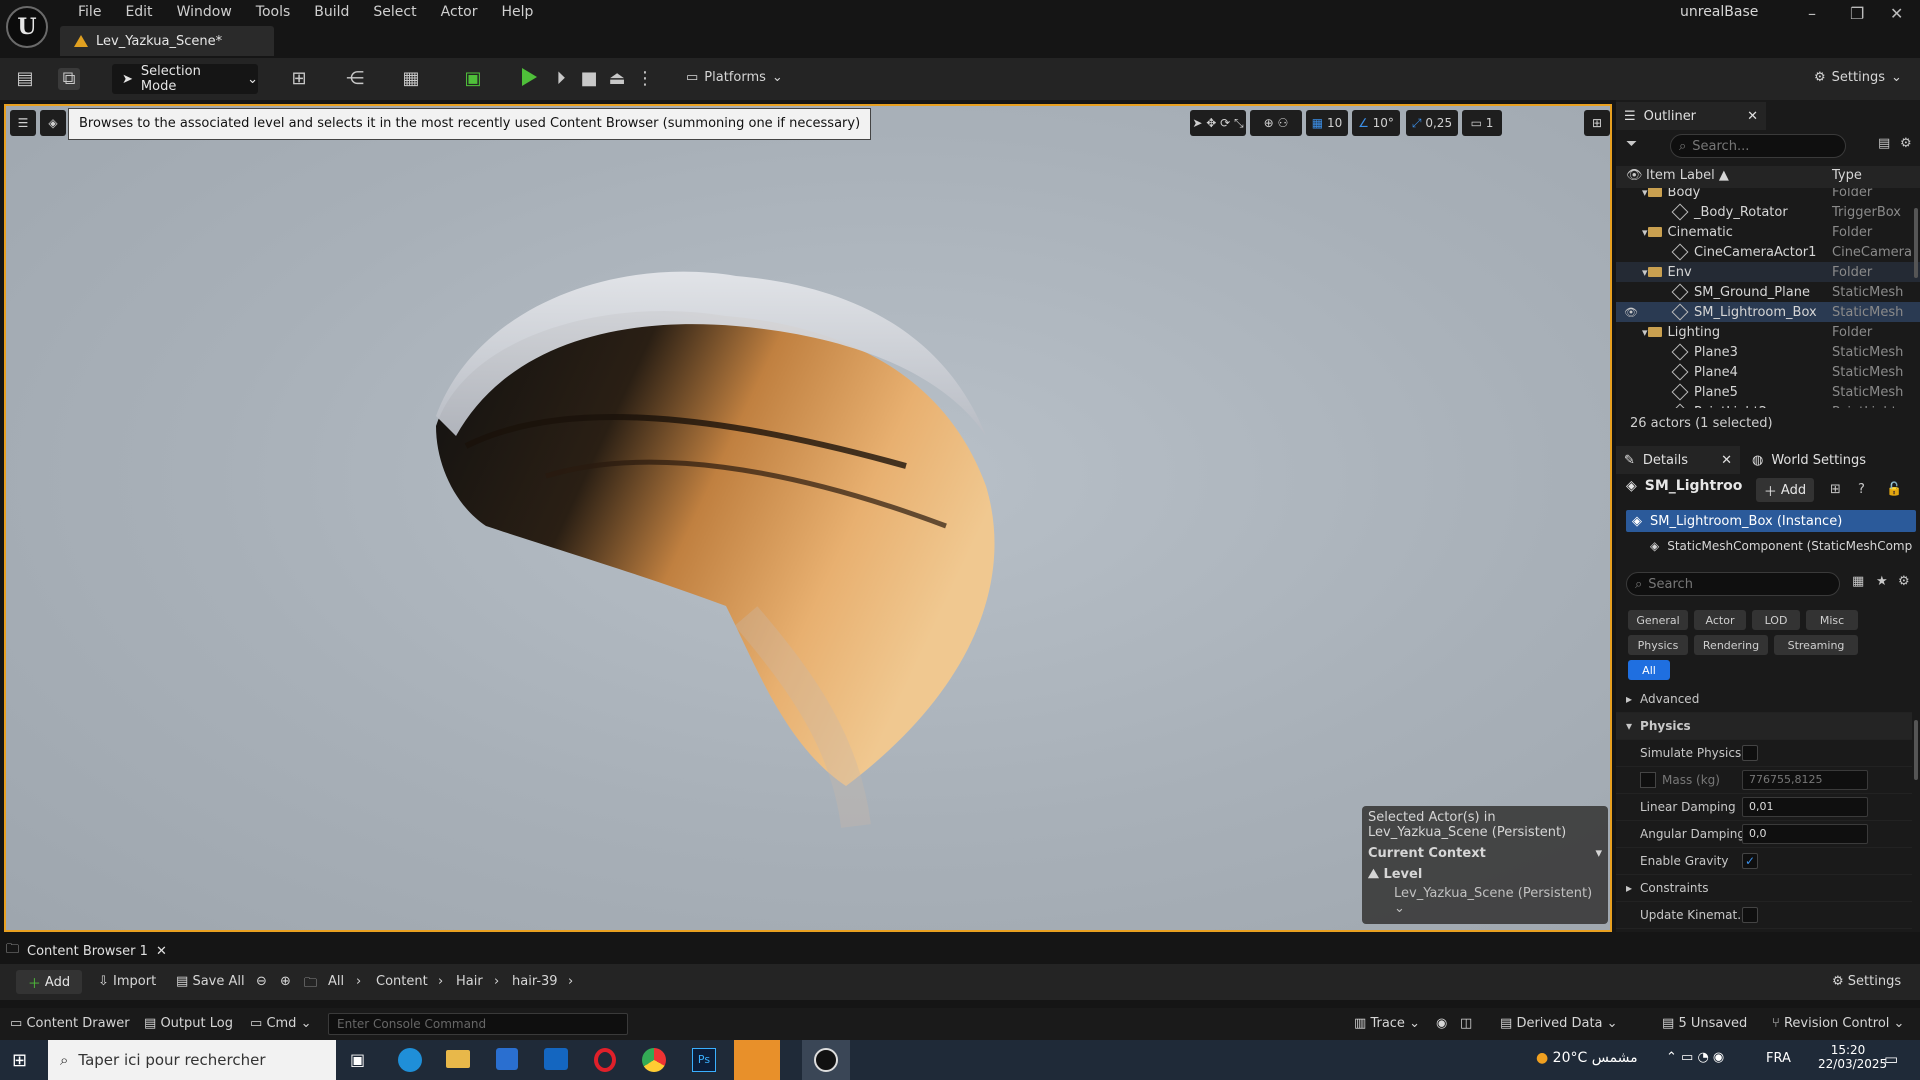  I want to click on breadcrumb-all: All, so click(336, 981).